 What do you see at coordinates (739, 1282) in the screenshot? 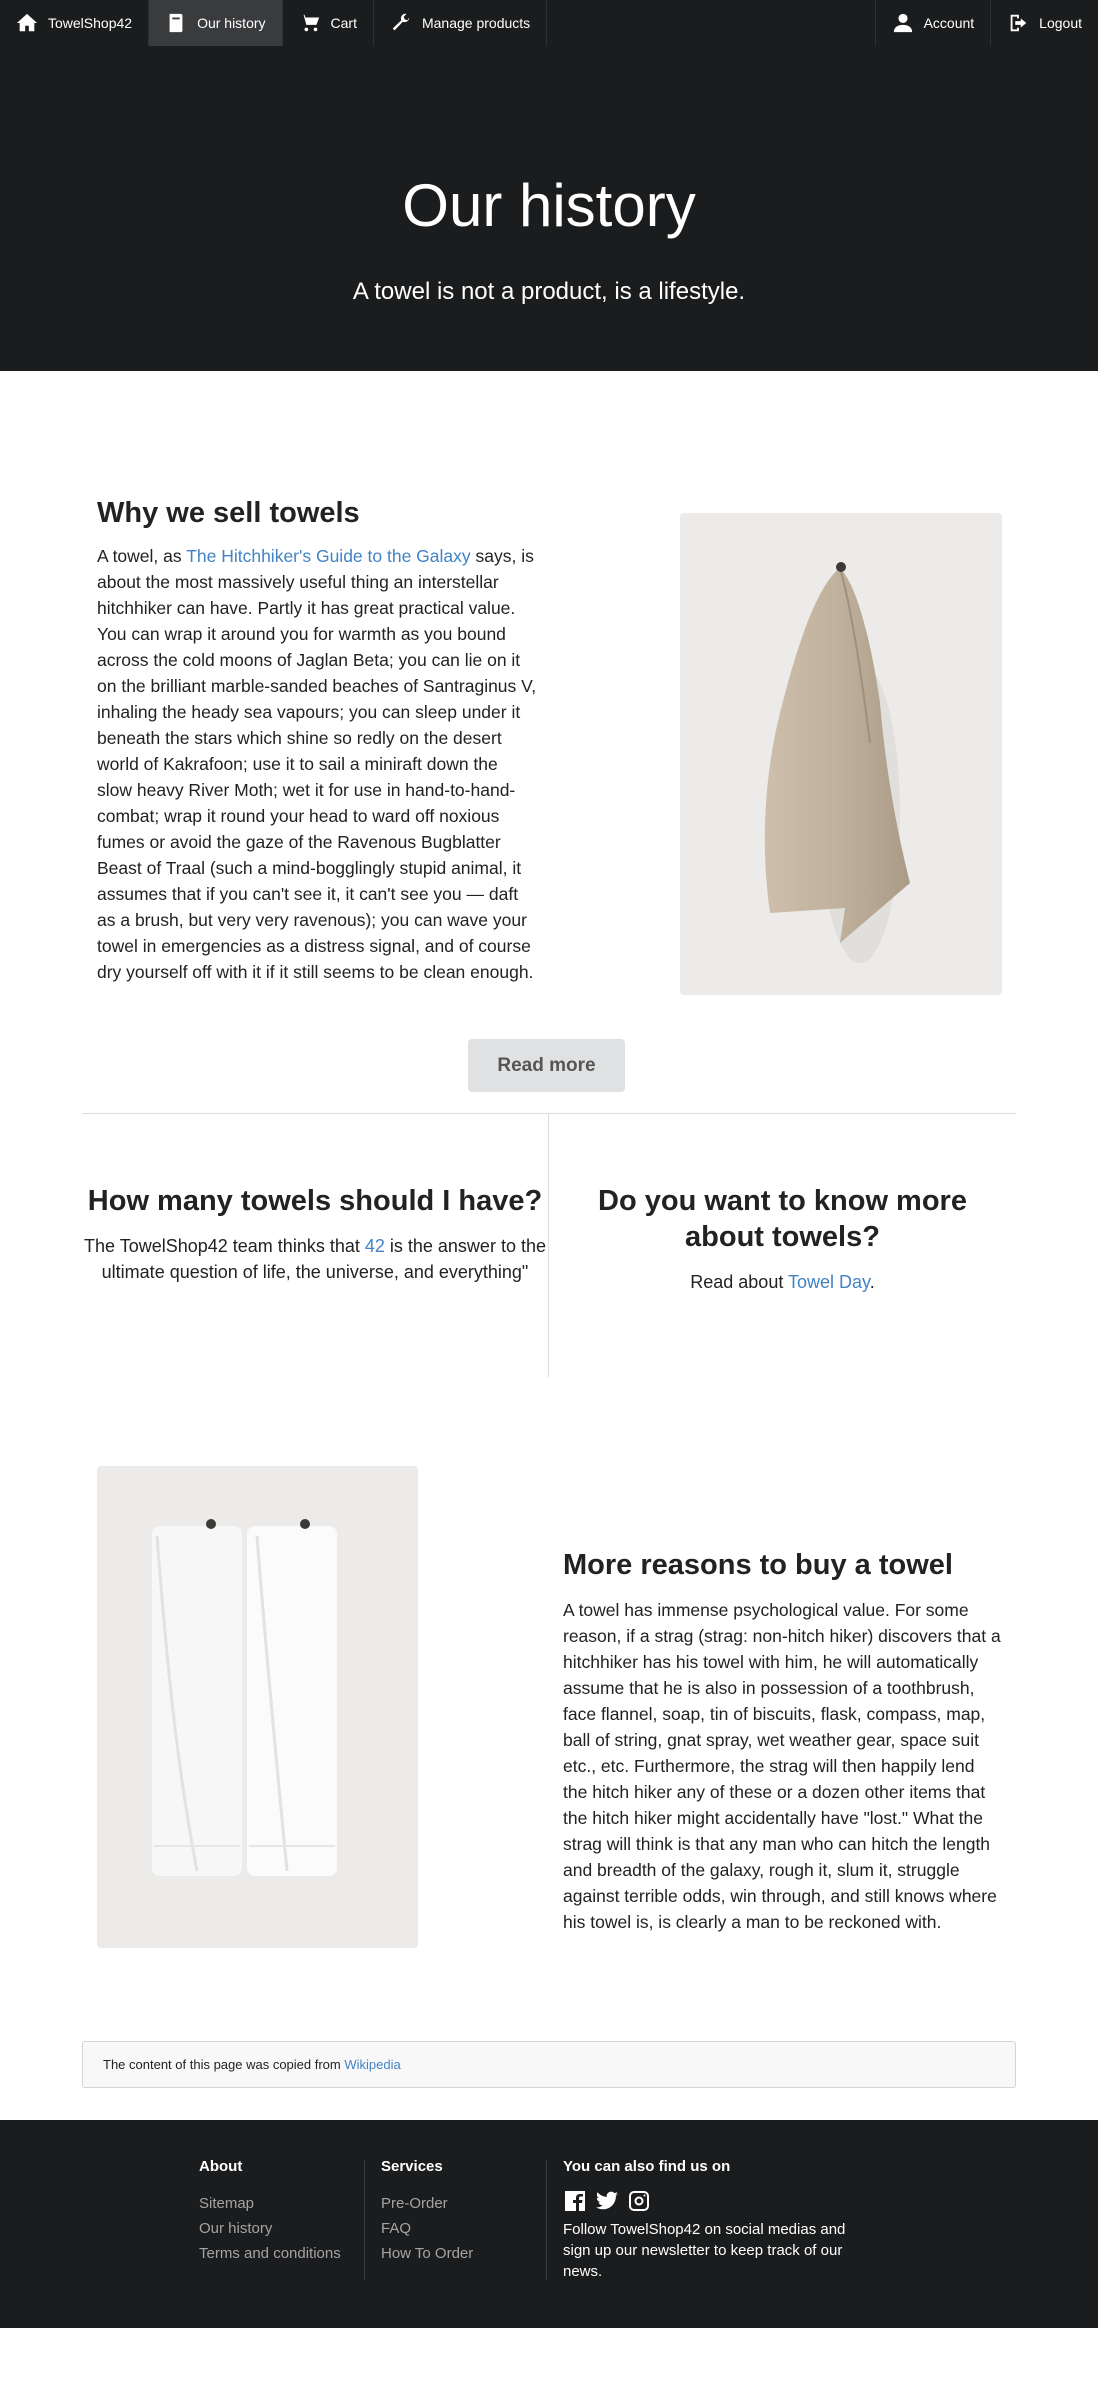
I see `know-more-pre: Read about` at bounding box center [739, 1282].